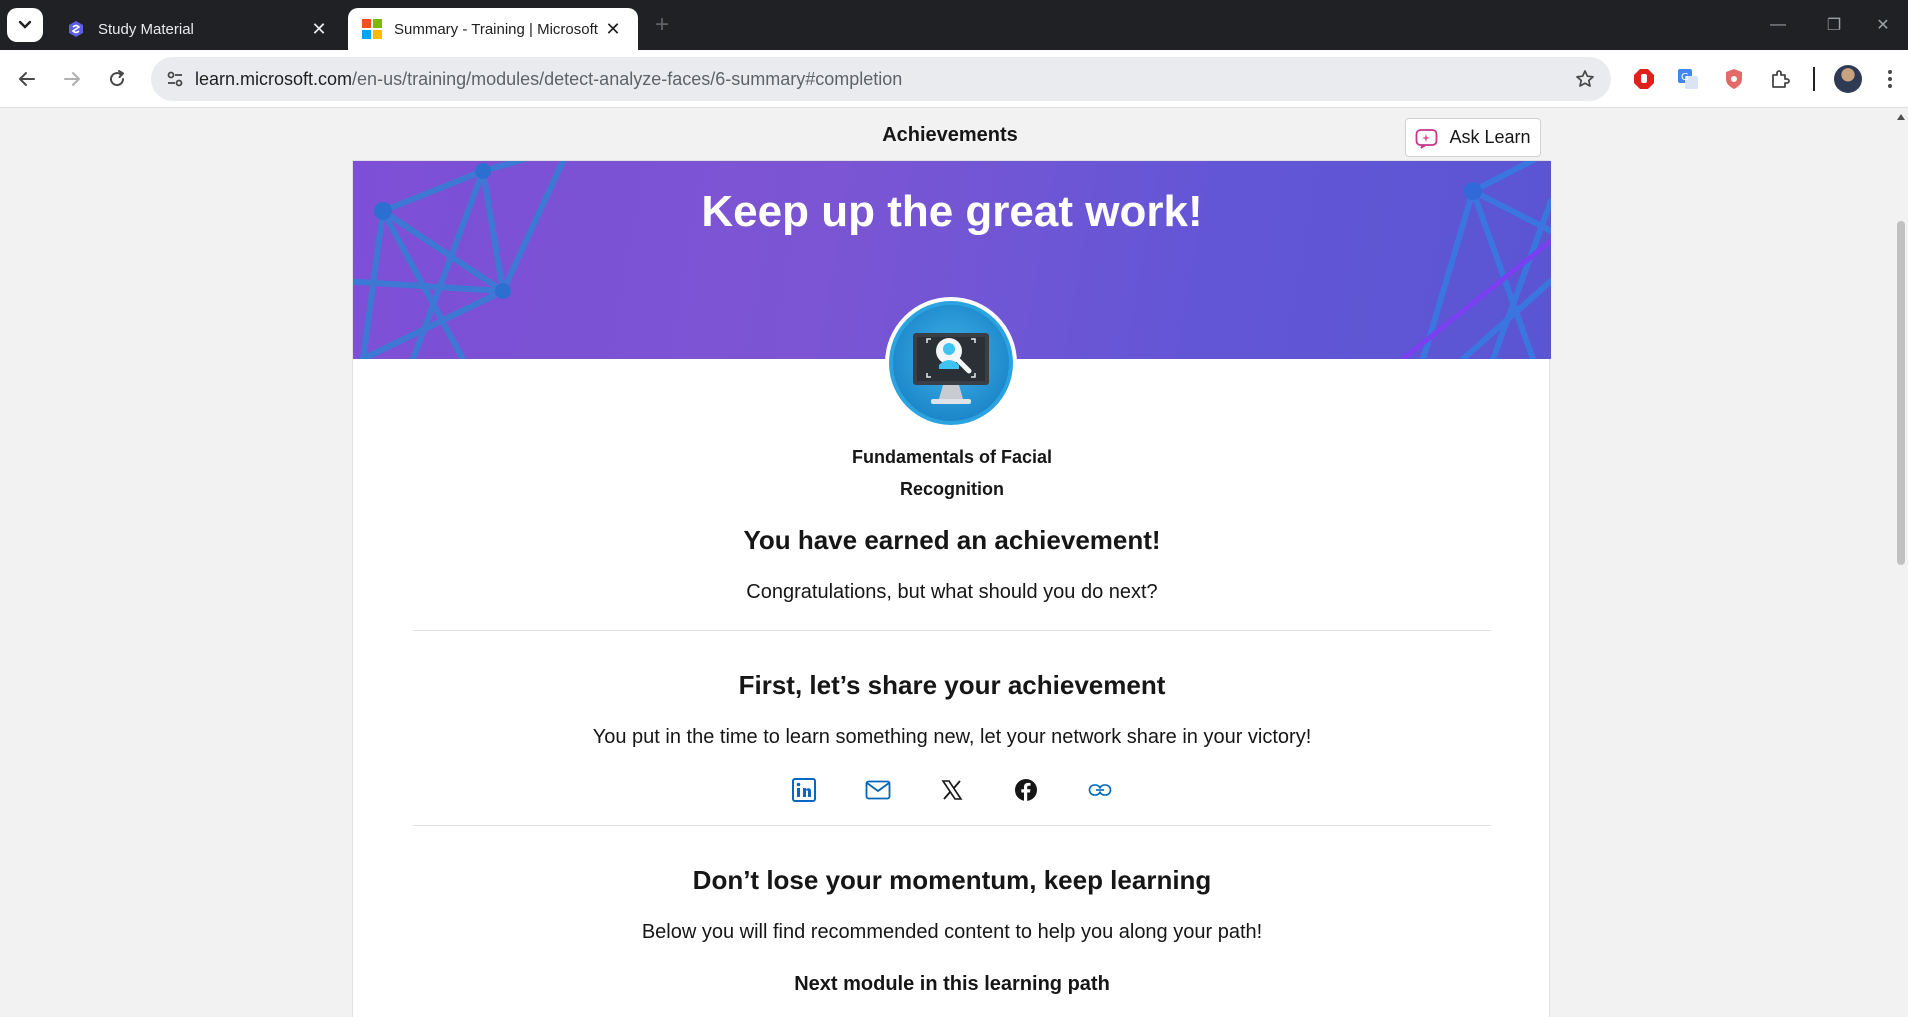 The height and width of the screenshot is (1017, 1908). What do you see at coordinates (1585, 79) in the screenshot?
I see `bookmark-star-icon` at bounding box center [1585, 79].